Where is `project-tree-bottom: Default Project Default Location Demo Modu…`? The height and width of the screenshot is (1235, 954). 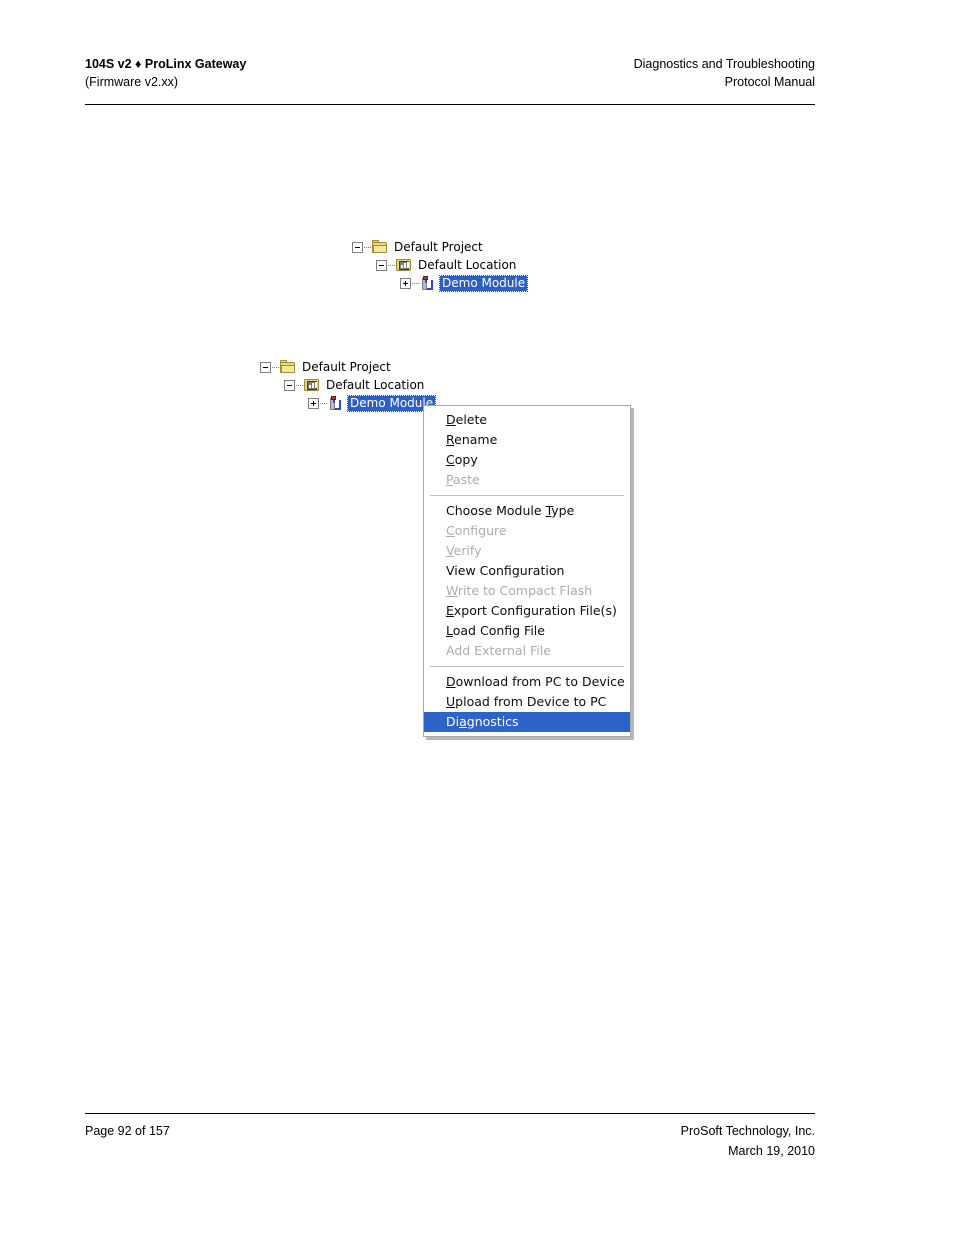
project-tree-bottom: Default Project Default Location Demo Modu… is located at coordinates (348, 385).